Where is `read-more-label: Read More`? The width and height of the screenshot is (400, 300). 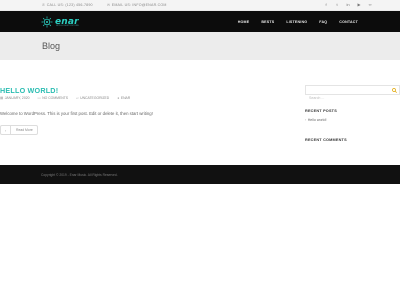 read-more-label: Read More is located at coordinates (24, 130).